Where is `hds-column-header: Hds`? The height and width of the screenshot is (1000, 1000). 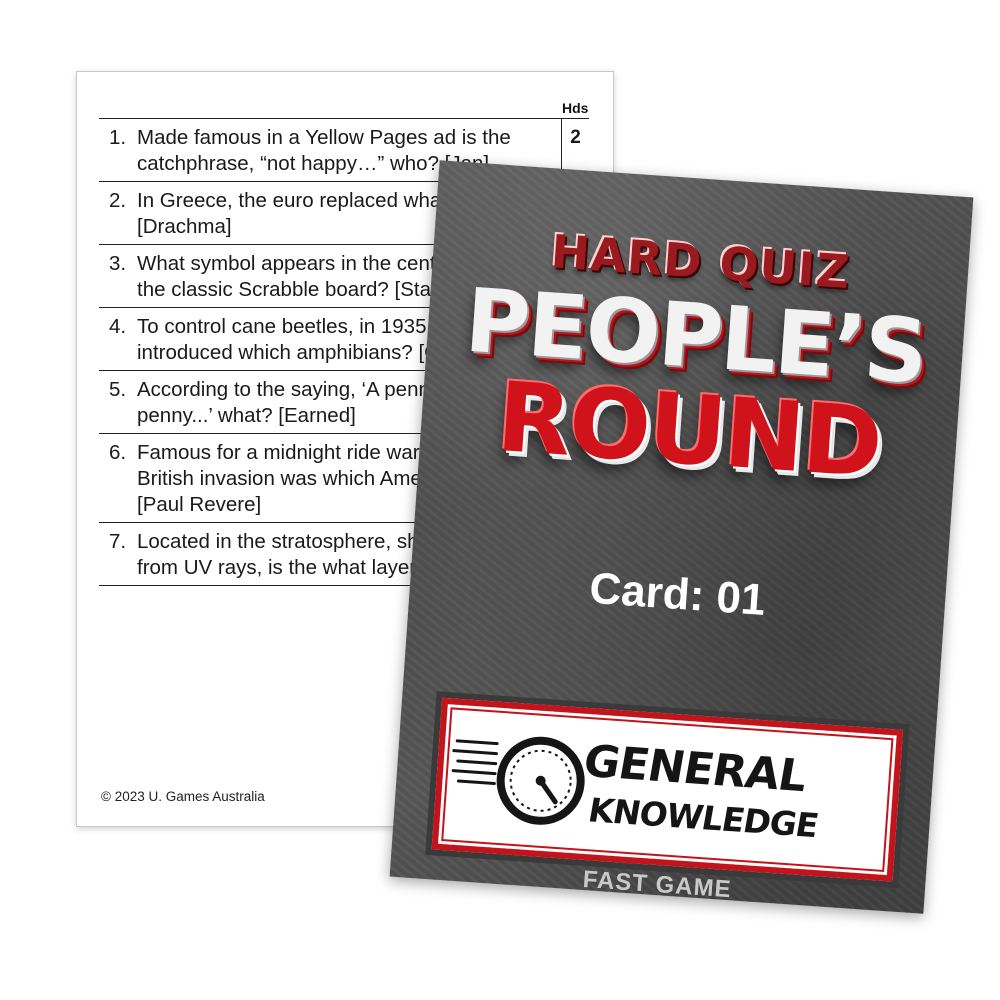
hds-column-header: Hds is located at coordinates (575, 108).